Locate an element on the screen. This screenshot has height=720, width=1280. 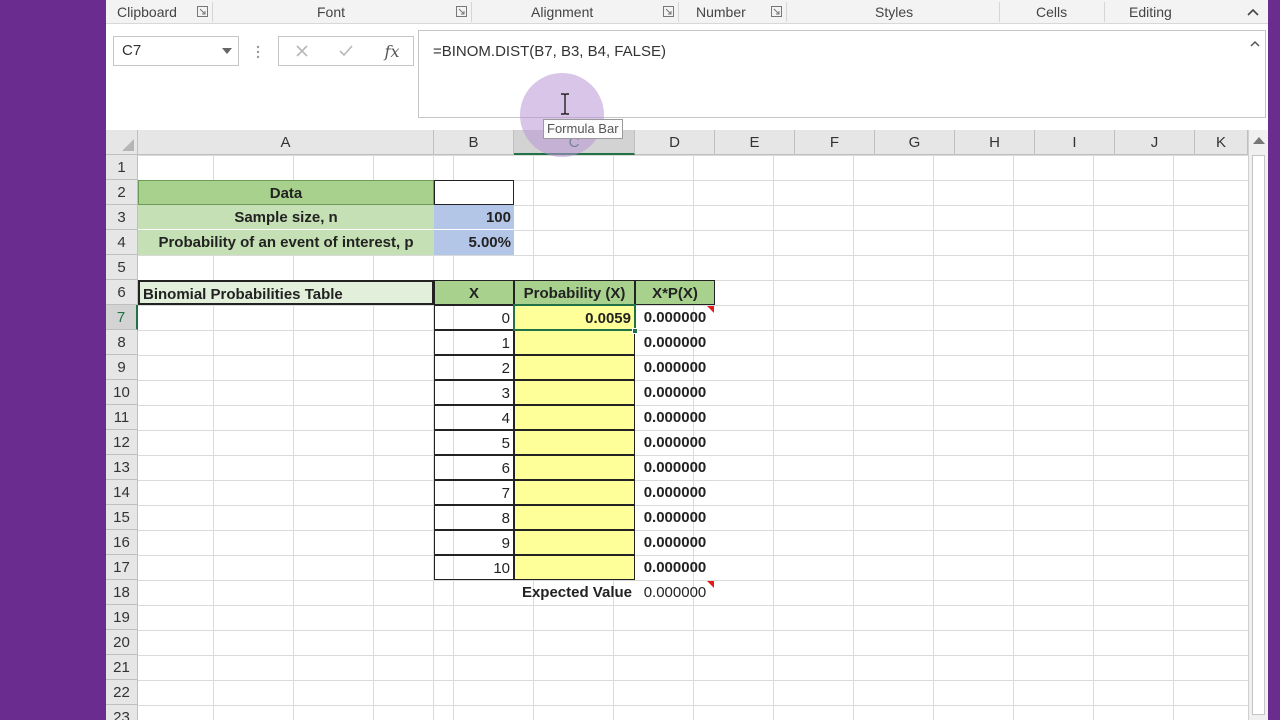
number-dialog-launcher-icon is located at coordinates (776, 11).